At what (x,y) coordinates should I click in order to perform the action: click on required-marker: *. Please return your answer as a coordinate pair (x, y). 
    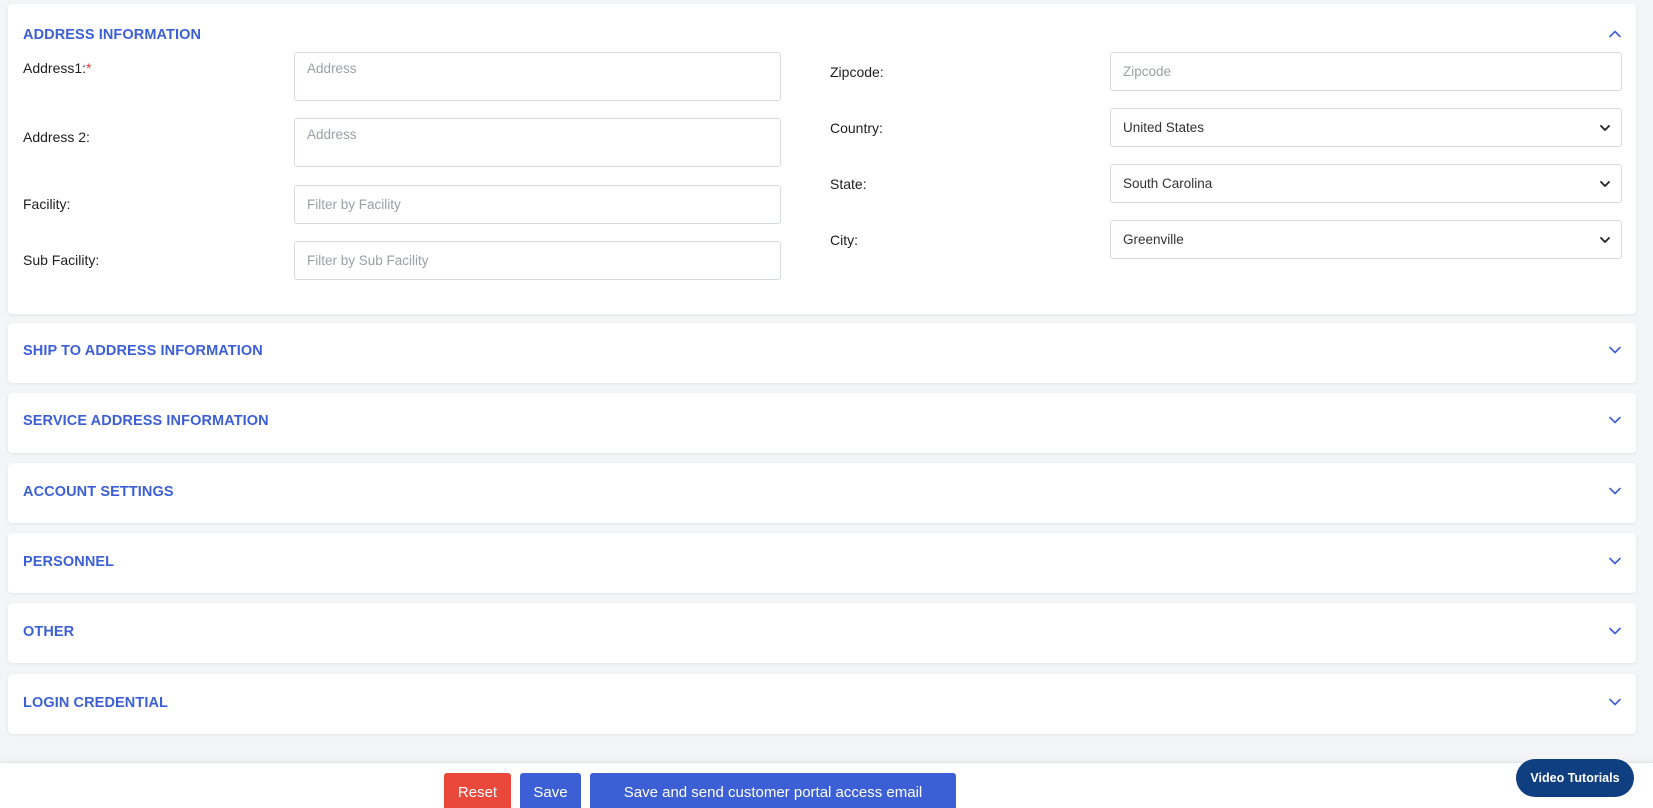
    Looking at the image, I should click on (89, 68).